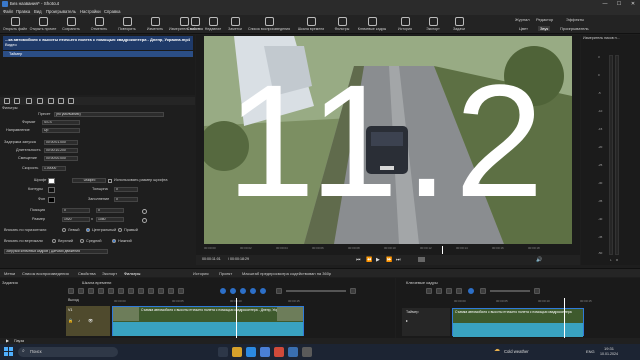 This screenshot has width=640, height=360. Describe the element at coordinates (88, 230) in the screenshot. I see `halign-center-radio` at that location.